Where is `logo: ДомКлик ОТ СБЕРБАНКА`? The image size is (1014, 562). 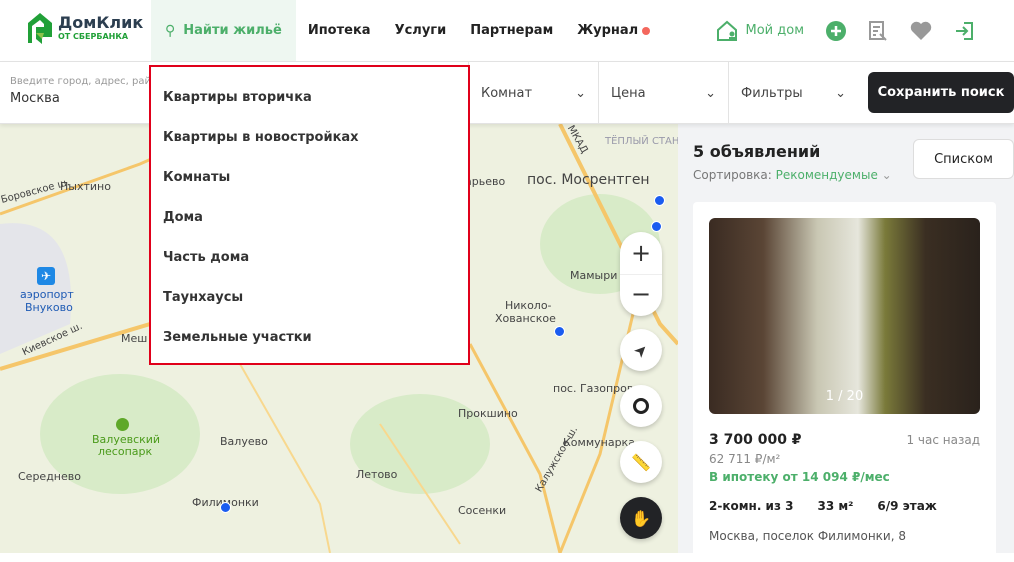 logo: ДомКлик ОТ СБЕРБАНКА is located at coordinates (85, 29).